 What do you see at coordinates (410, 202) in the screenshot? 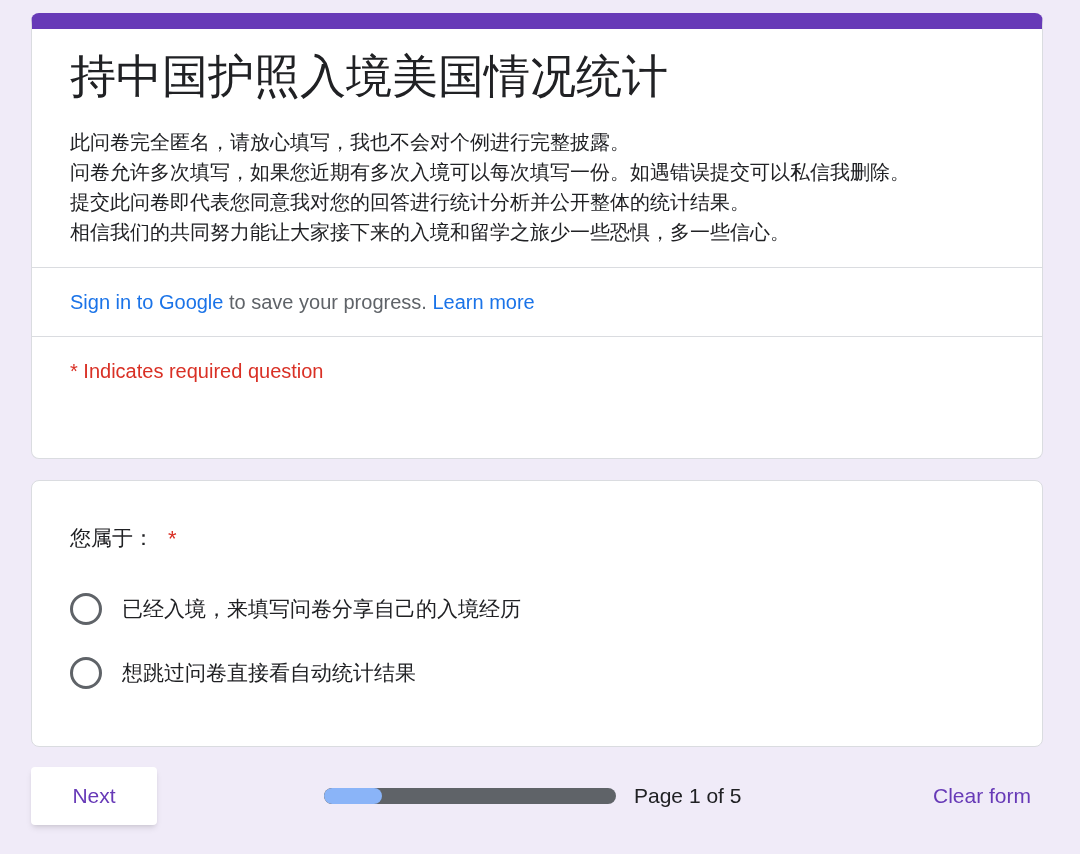
I see `description-line: 提交此问卷即代表您同意我对您的回答进行统计分析并公开整体的统计结果。` at bounding box center [410, 202].